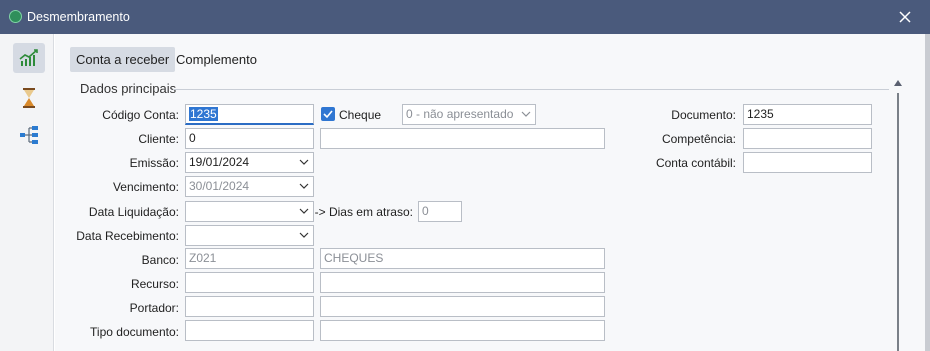  I want to click on emissao-date-picker: 19/01/2024, so click(249, 162).